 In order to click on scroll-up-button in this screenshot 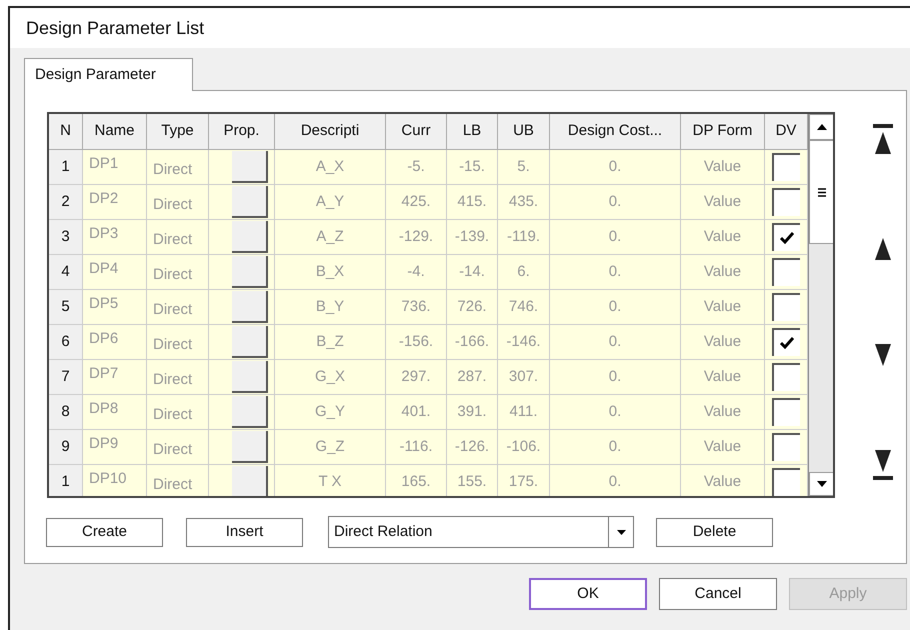, I will do `click(821, 127)`.